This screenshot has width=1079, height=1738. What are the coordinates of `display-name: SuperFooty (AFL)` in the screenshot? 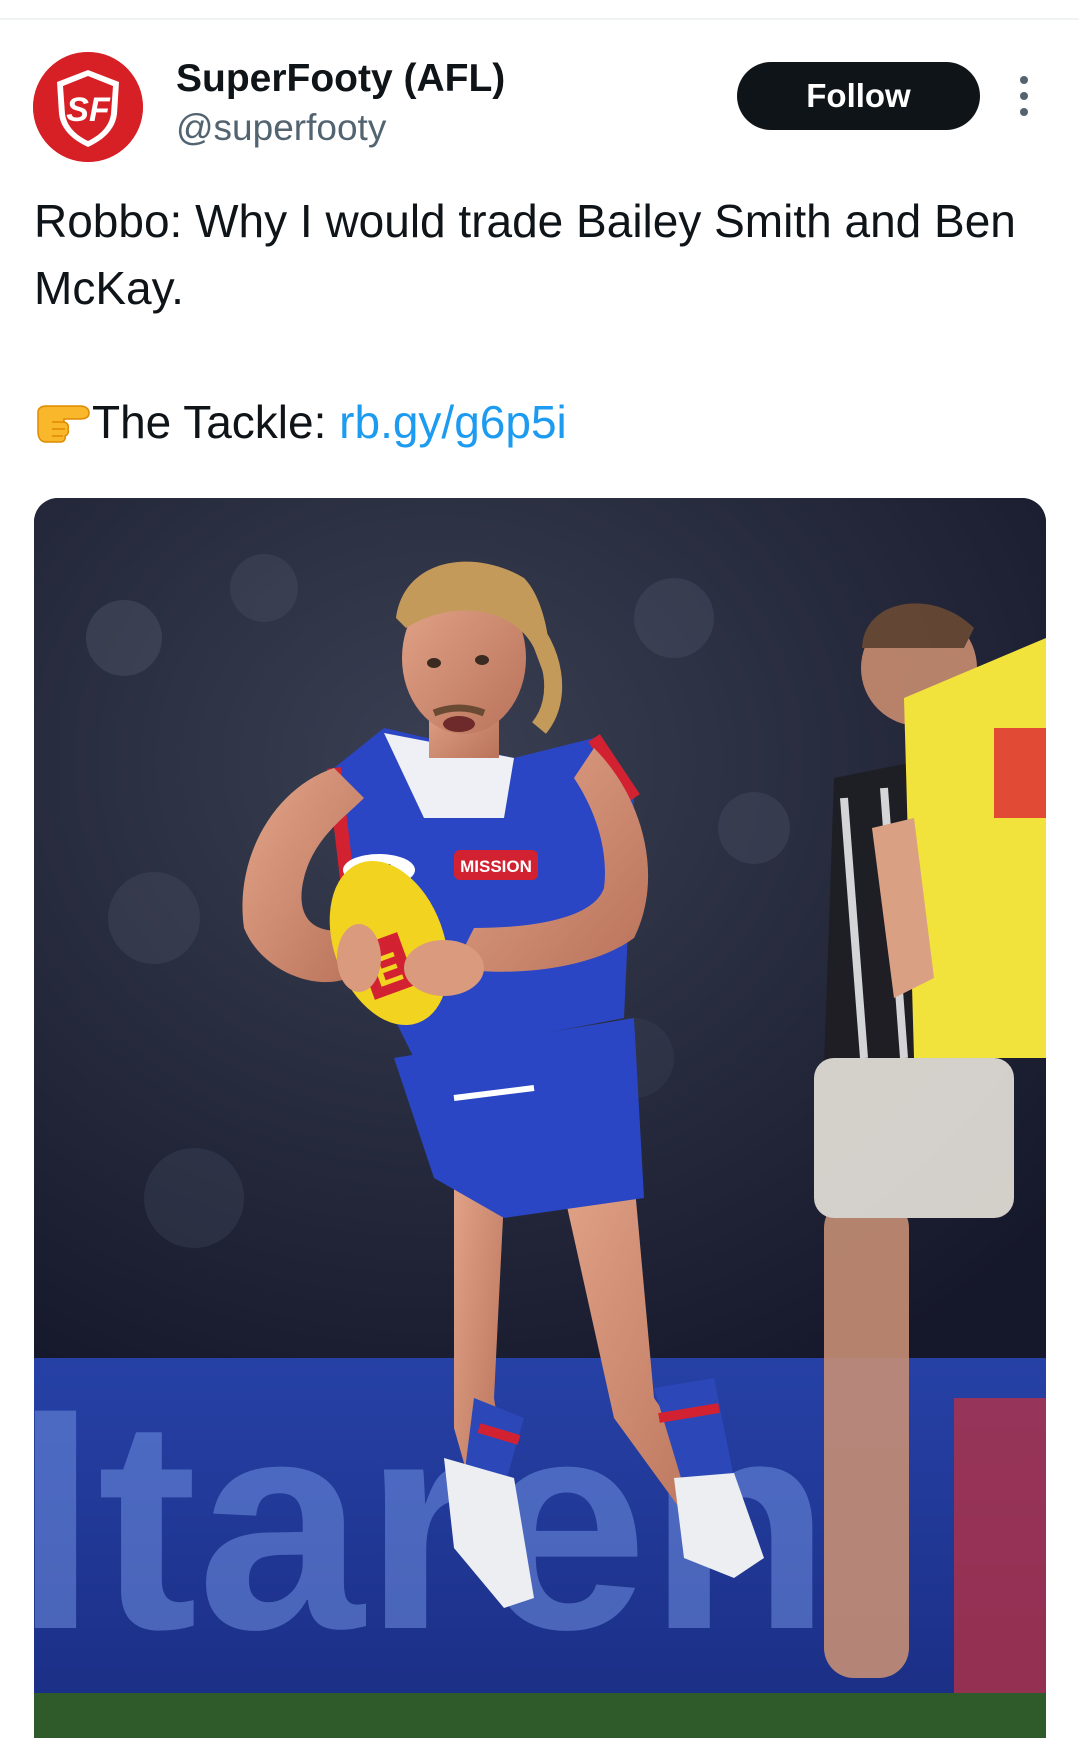 It's located at (340, 79).